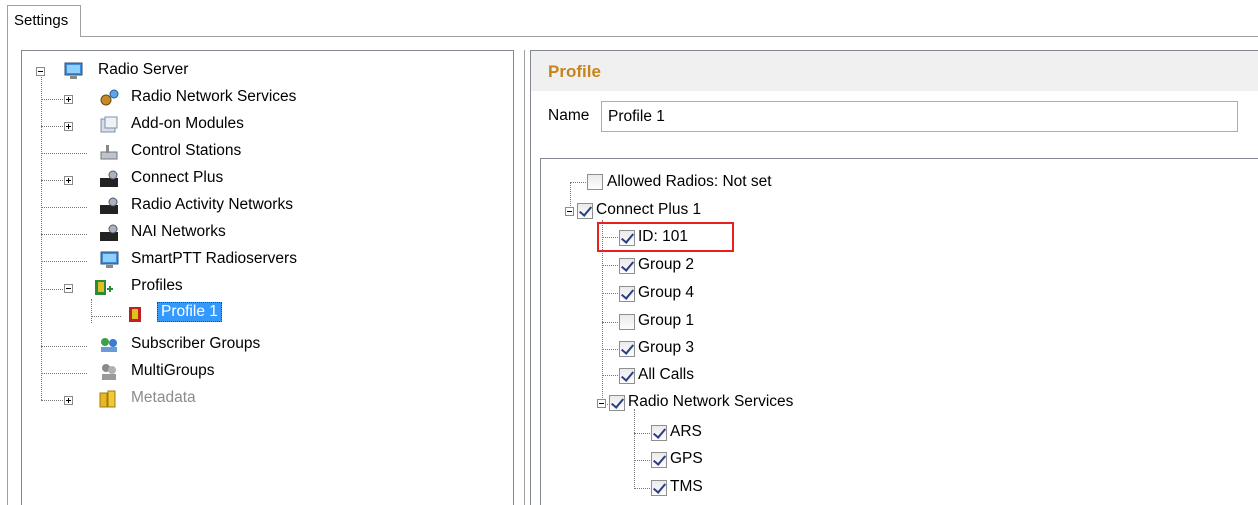 This screenshot has height=505, width=1258. Describe the element at coordinates (214, 259) in the screenshot. I see `tree-item-smartptt-radioservers: SmartPTT Radioservers` at that location.